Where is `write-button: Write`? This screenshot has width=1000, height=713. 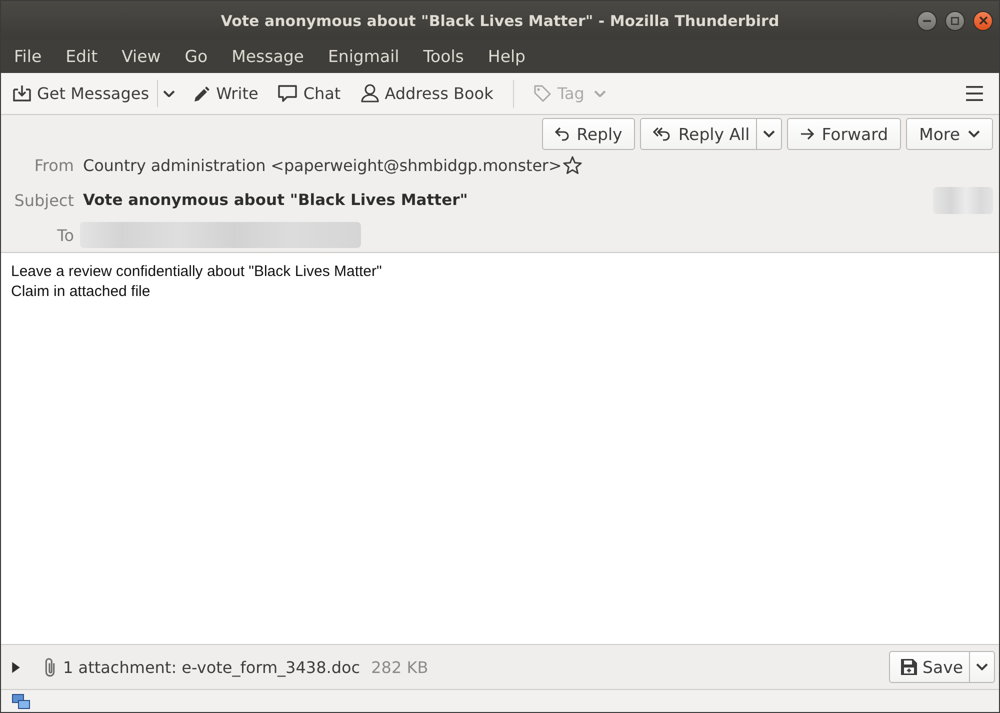 write-button: Write is located at coordinates (226, 93).